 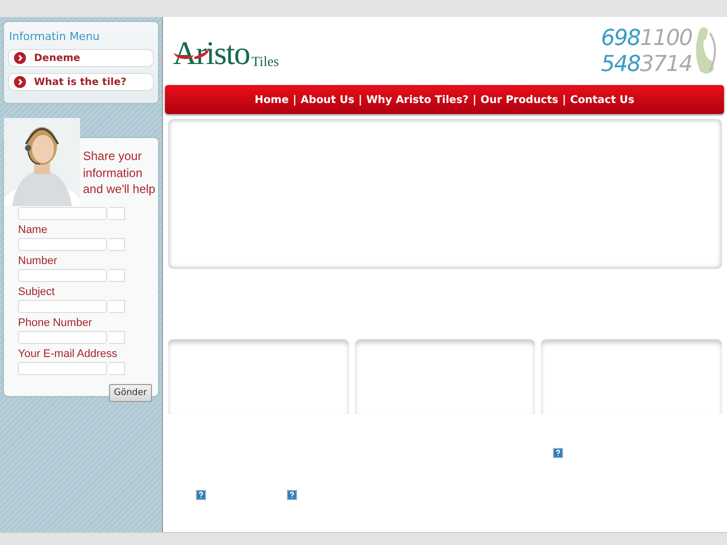 I want to click on field-label: Phone Number, so click(x=55, y=323).